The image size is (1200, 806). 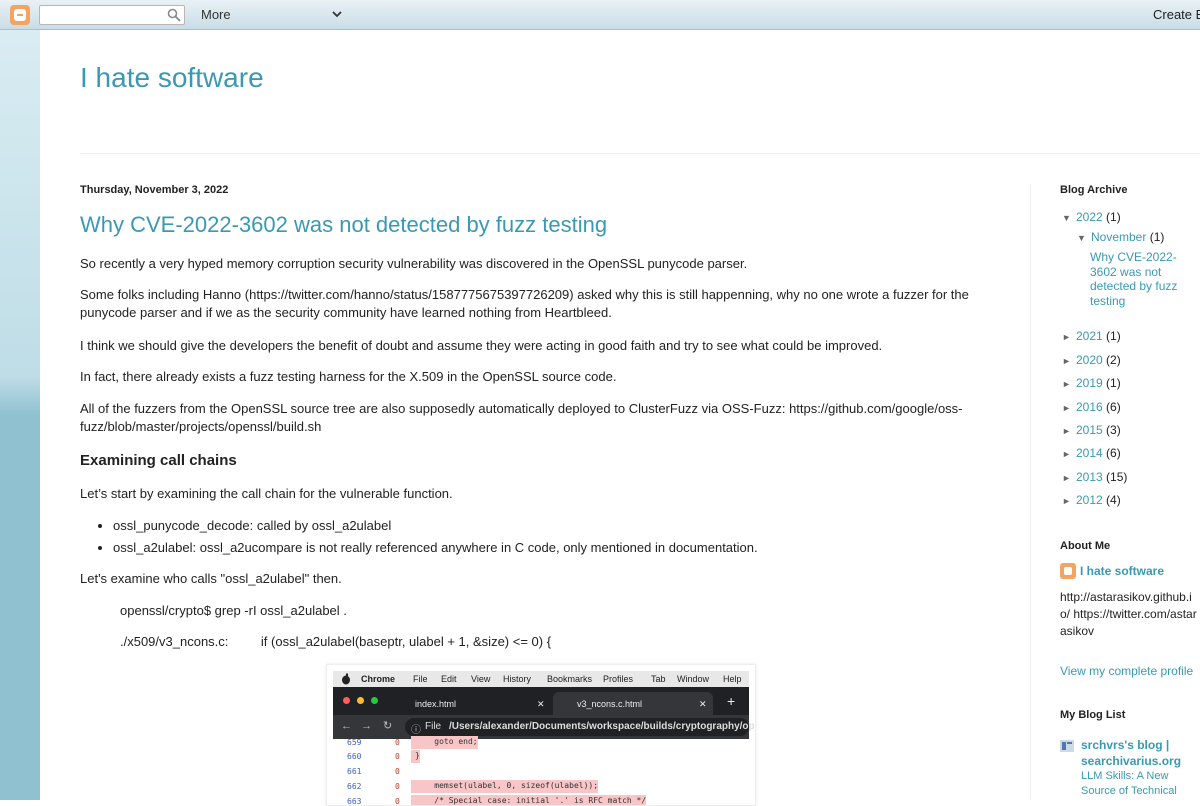 I want to click on maximize-window-dot, so click(x=374, y=700).